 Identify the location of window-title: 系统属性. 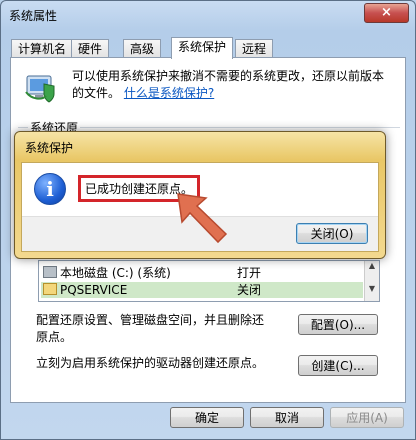
(33, 16).